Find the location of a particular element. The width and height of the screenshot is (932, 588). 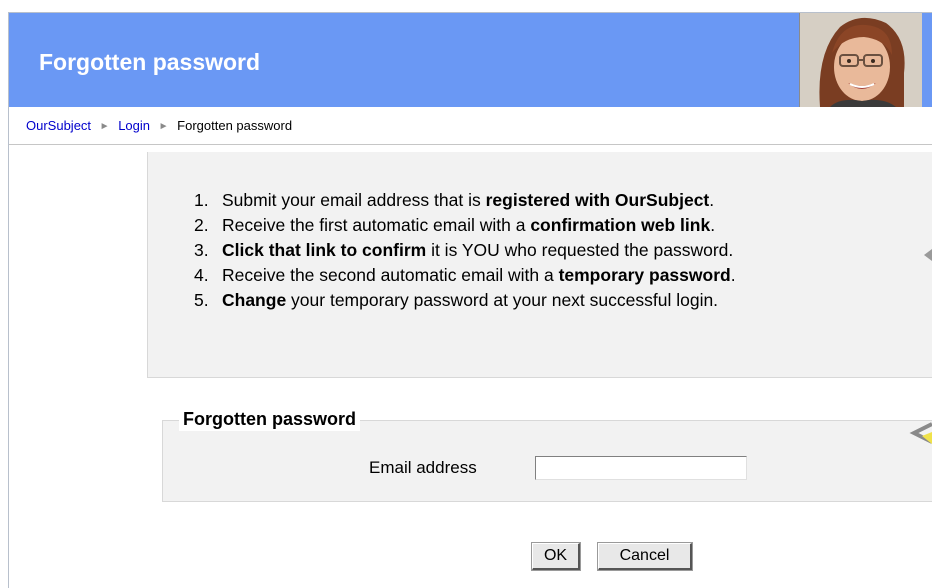

email-input is located at coordinates (641, 468).